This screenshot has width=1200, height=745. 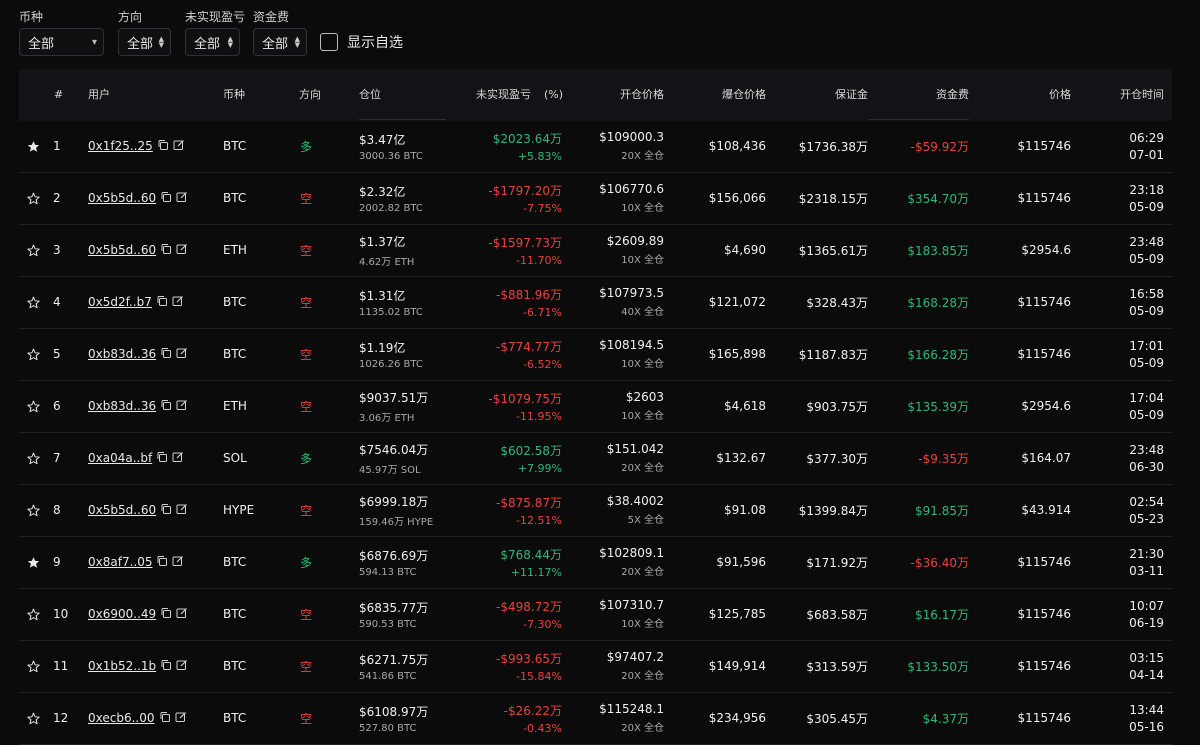 I want to click on user-address-link: 0x6900..49, so click(x=122, y=614).